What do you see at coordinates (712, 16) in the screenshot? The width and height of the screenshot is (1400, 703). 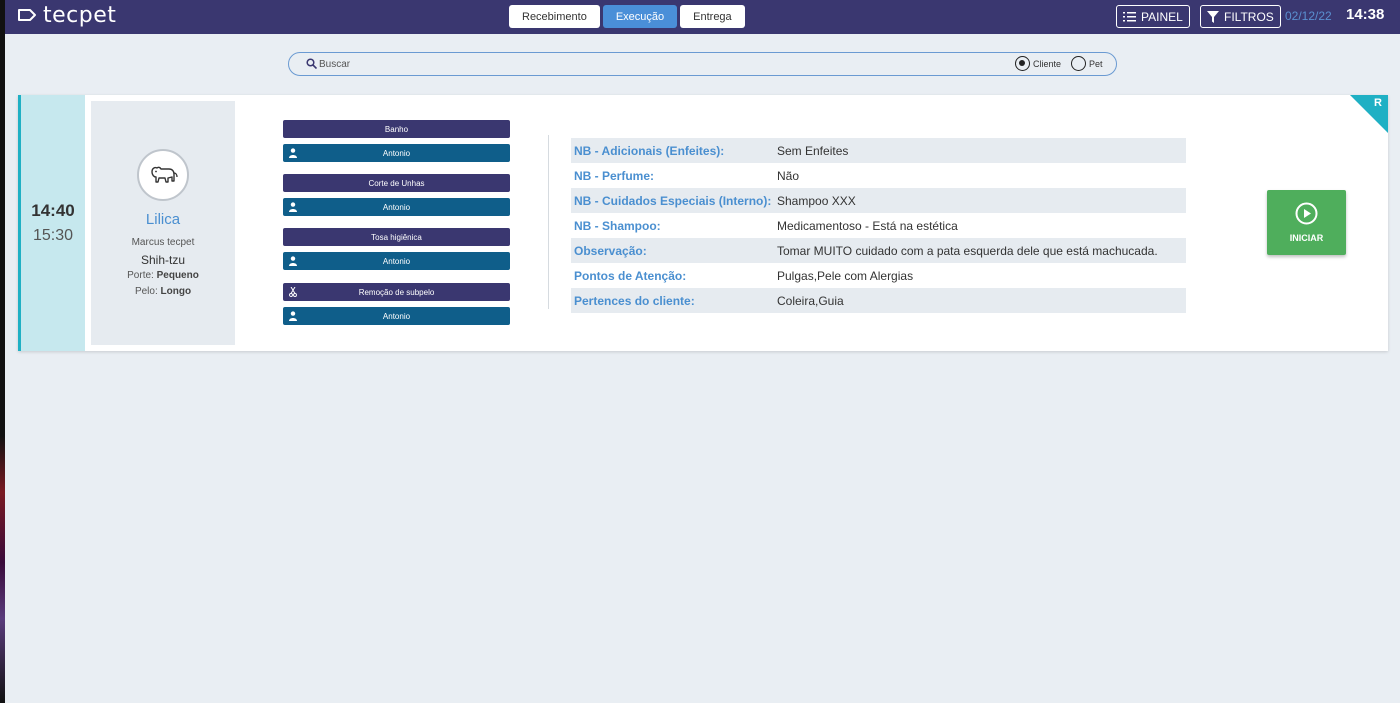 I see `tab-entrega: Entrega` at bounding box center [712, 16].